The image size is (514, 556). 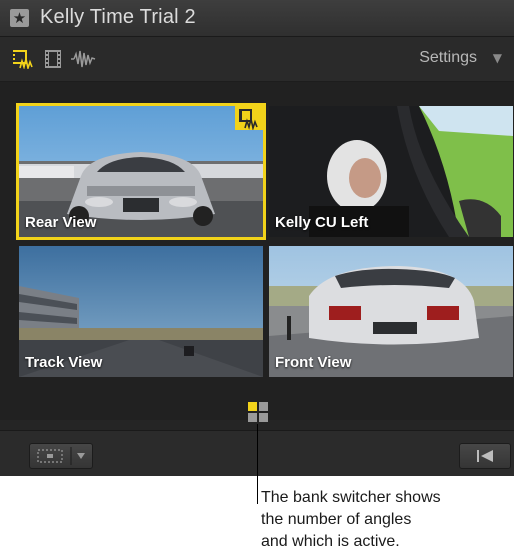 What do you see at coordinates (391, 171) in the screenshot?
I see `angle-tile-kelly-cu-left: Kelly CU Left` at bounding box center [391, 171].